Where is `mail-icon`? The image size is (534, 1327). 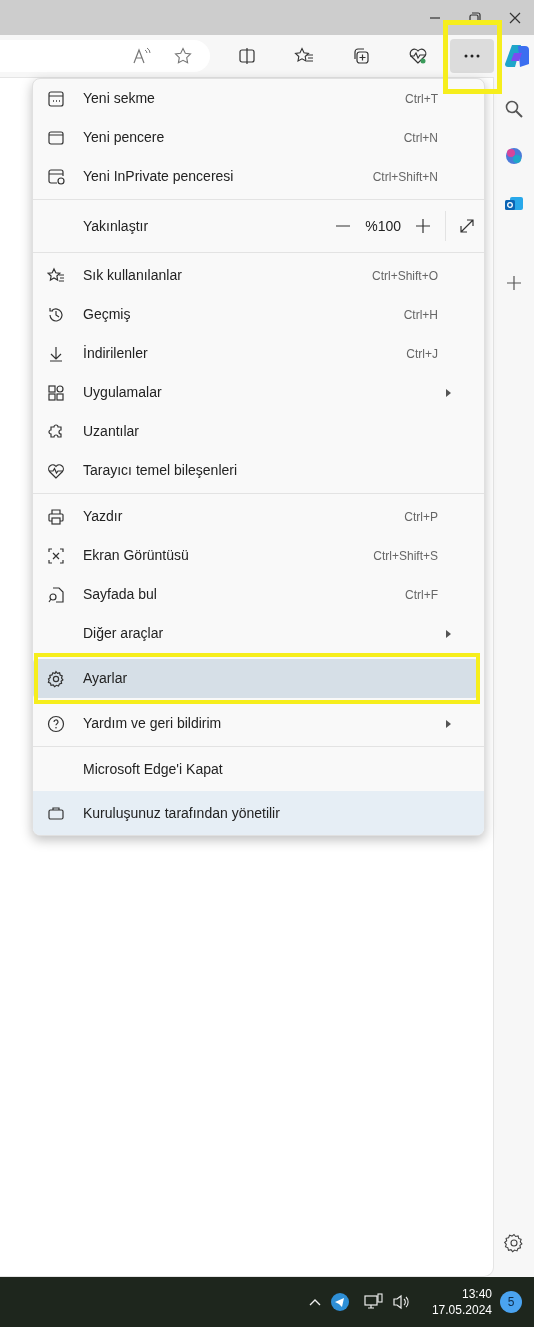
mail-icon is located at coordinates (514, 204).